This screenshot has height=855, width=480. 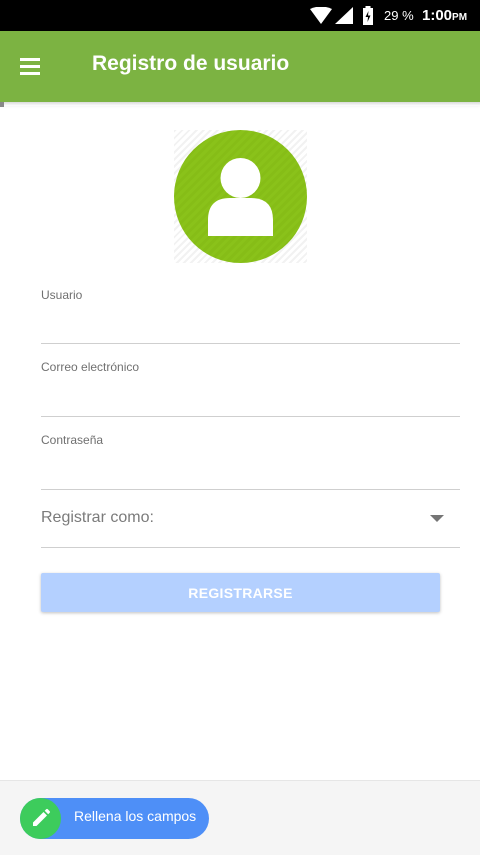 What do you see at coordinates (72, 440) in the screenshot?
I see `password-label: Contraseña` at bounding box center [72, 440].